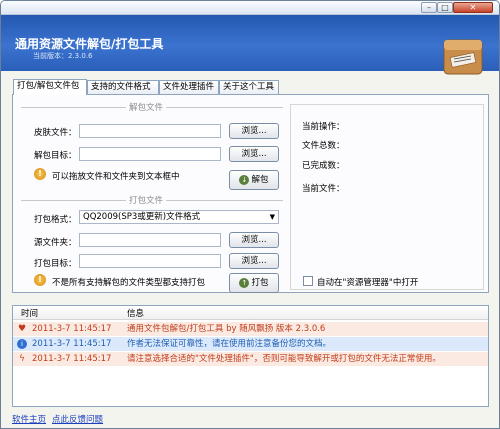 This screenshot has width=500, height=429. What do you see at coordinates (77, 420) in the screenshot?
I see `feedback-link: 点此反馈问题` at bounding box center [77, 420].